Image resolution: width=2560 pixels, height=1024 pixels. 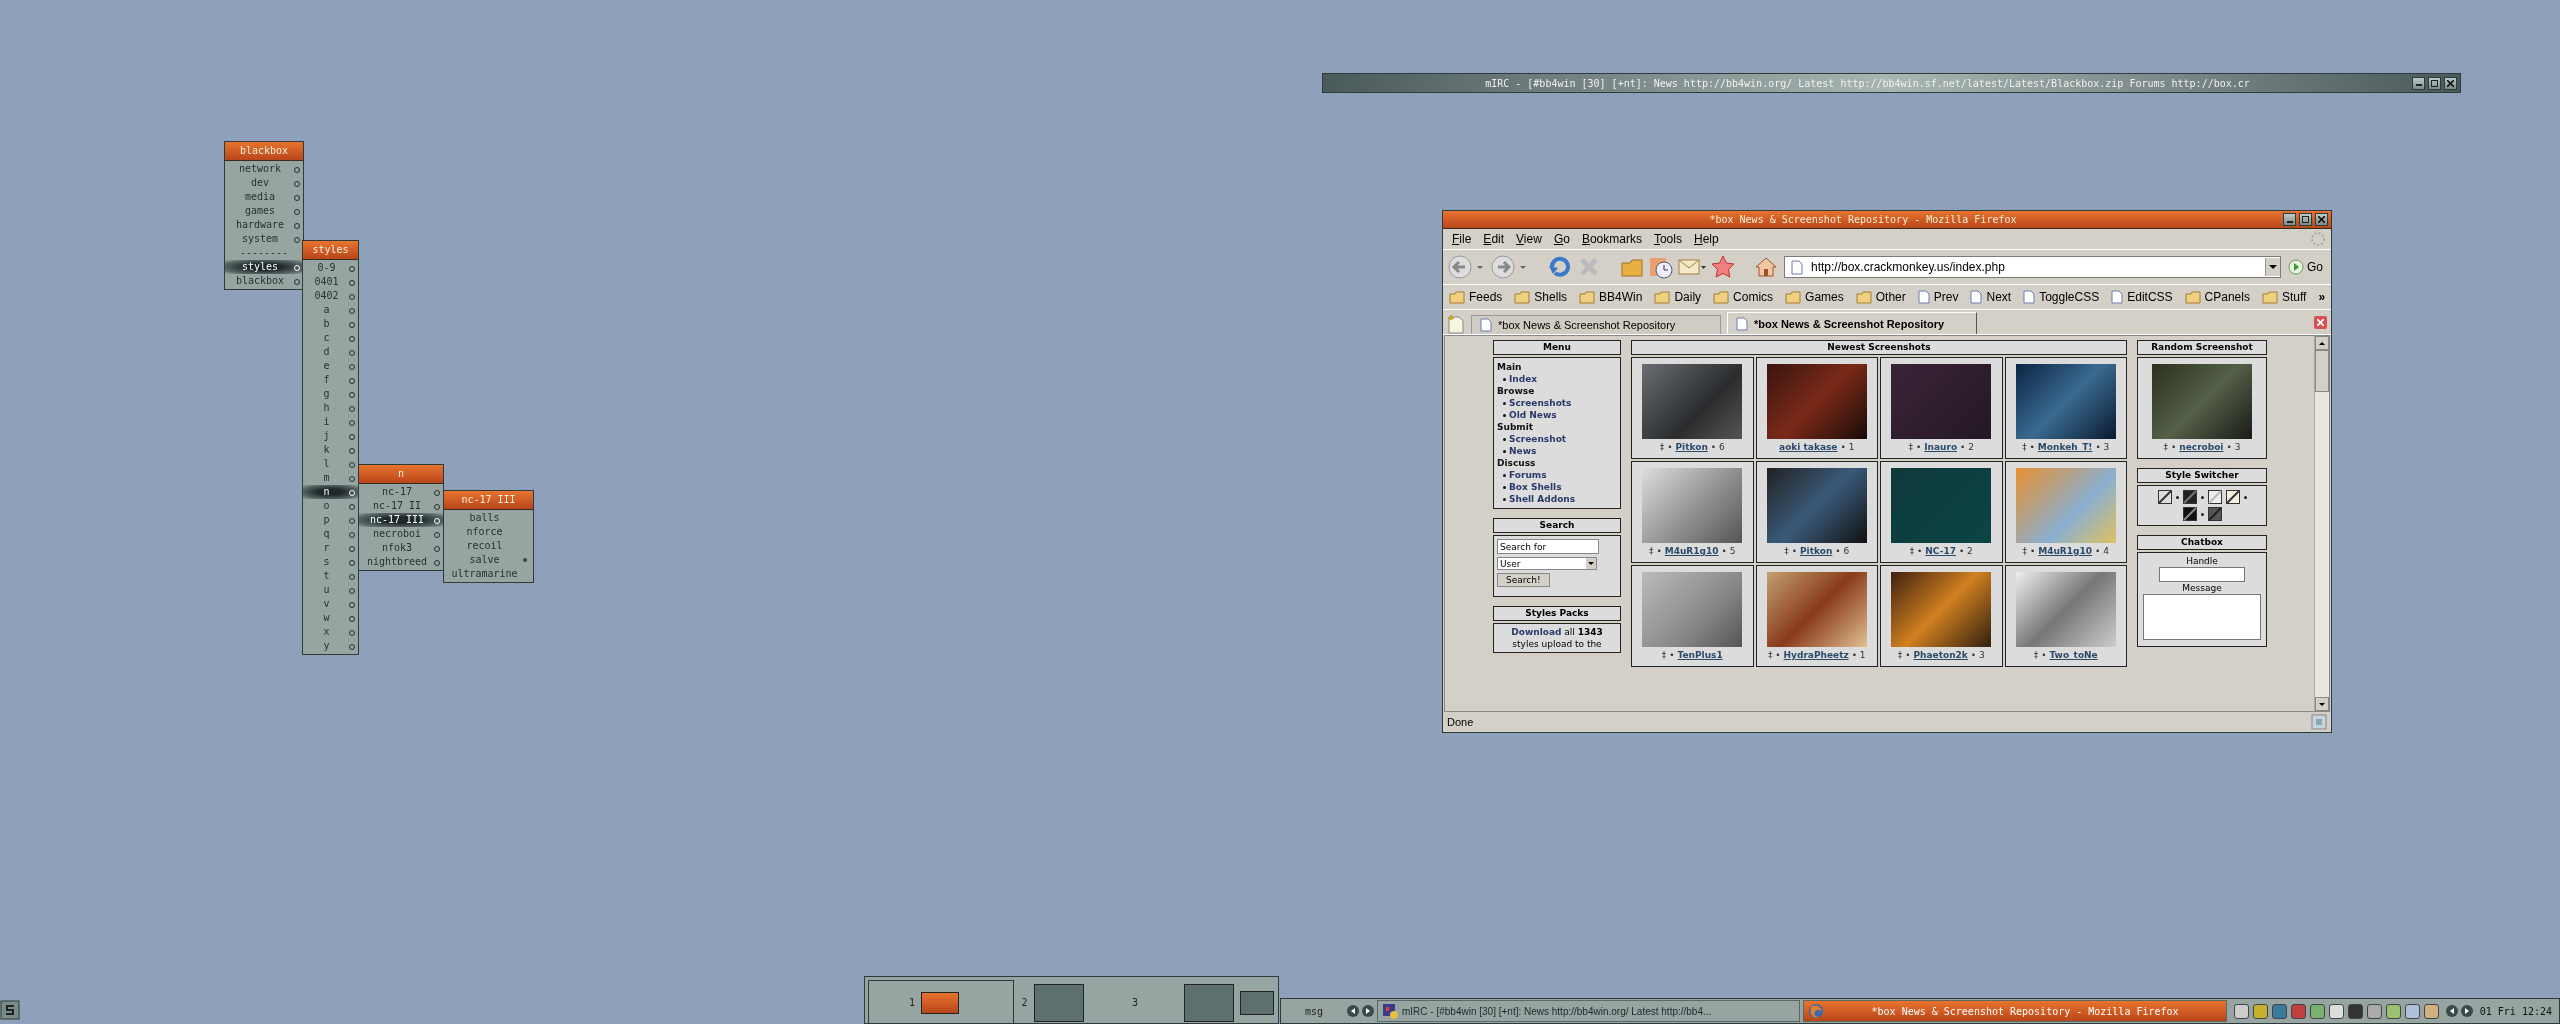 I want to click on download-link: Download, so click(x=1536, y=632).